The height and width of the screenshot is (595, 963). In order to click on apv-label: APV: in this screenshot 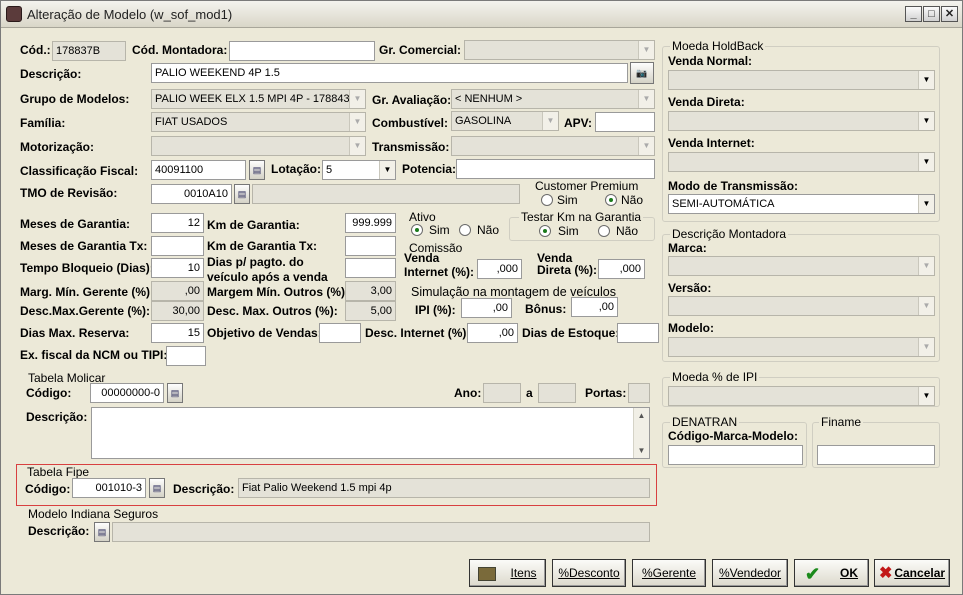, I will do `click(578, 123)`.